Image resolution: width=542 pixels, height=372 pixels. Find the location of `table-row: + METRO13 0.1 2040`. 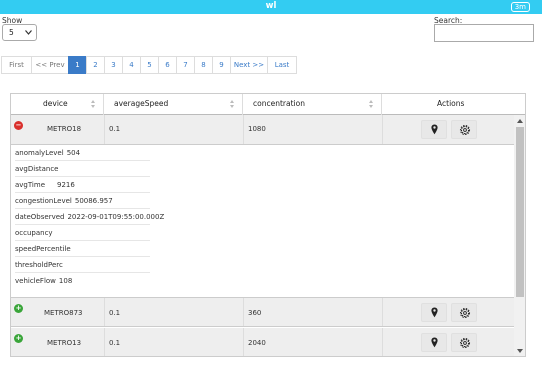

table-row: + METRO13 0.1 2040 is located at coordinates (262, 342).